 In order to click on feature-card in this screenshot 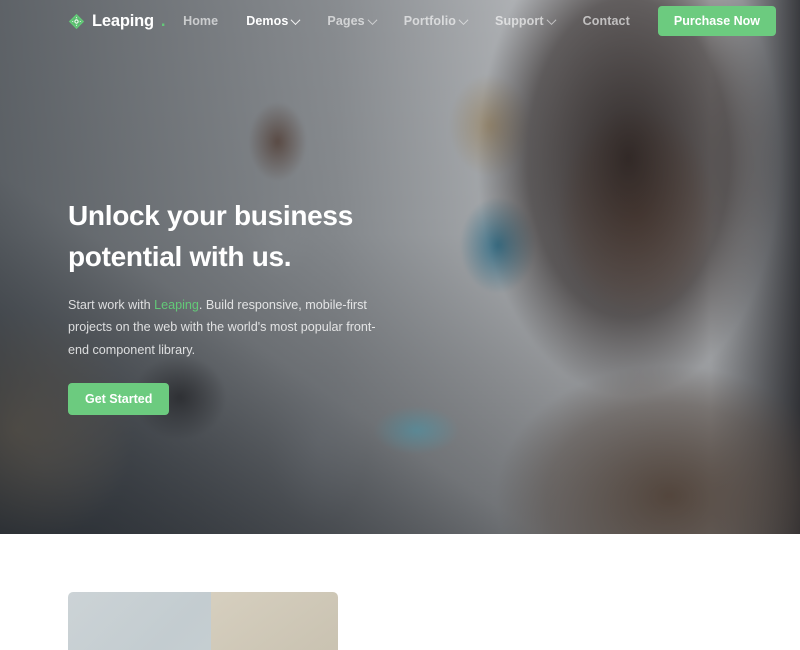, I will do `click(203, 621)`.